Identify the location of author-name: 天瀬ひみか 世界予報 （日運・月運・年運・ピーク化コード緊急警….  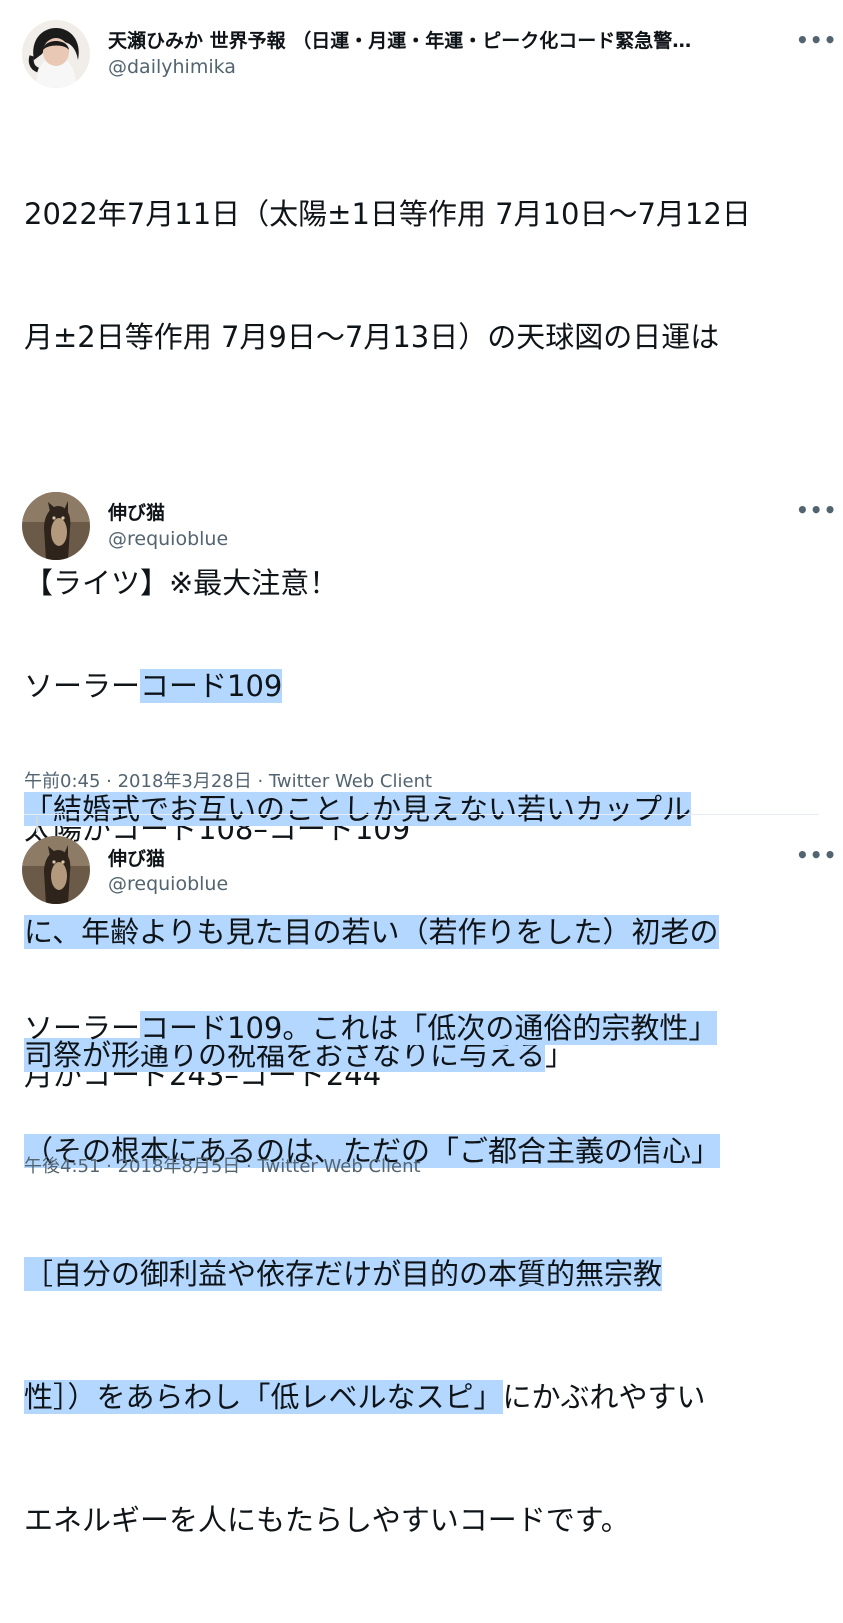
(433, 39).